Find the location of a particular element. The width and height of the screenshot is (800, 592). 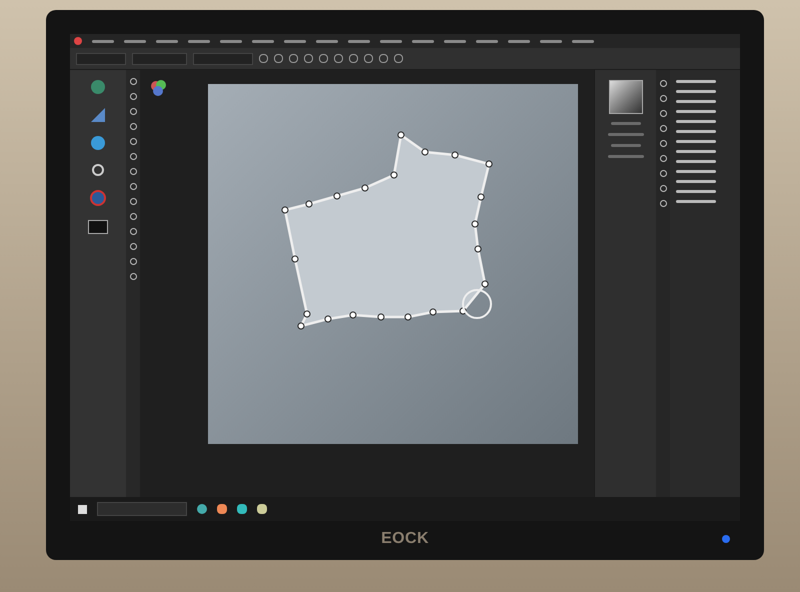

round-badge-icon is located at coordinates (98, 198).